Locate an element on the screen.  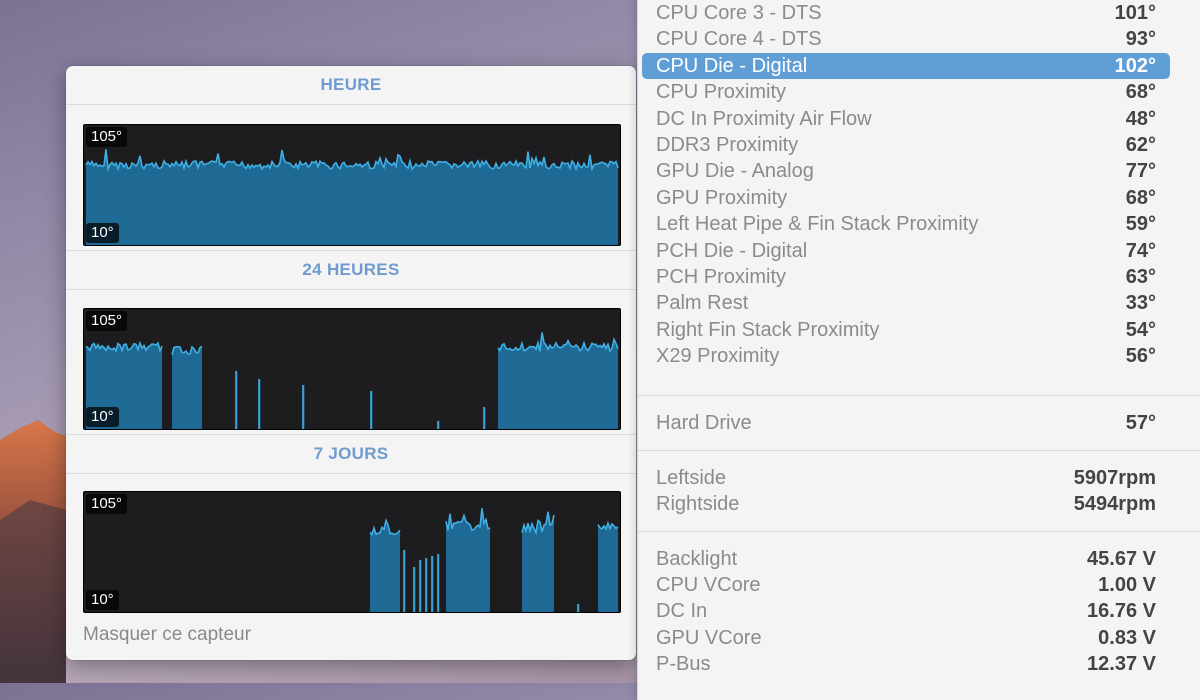
sensor-value: 74° is located at coordinates (1140, 250).